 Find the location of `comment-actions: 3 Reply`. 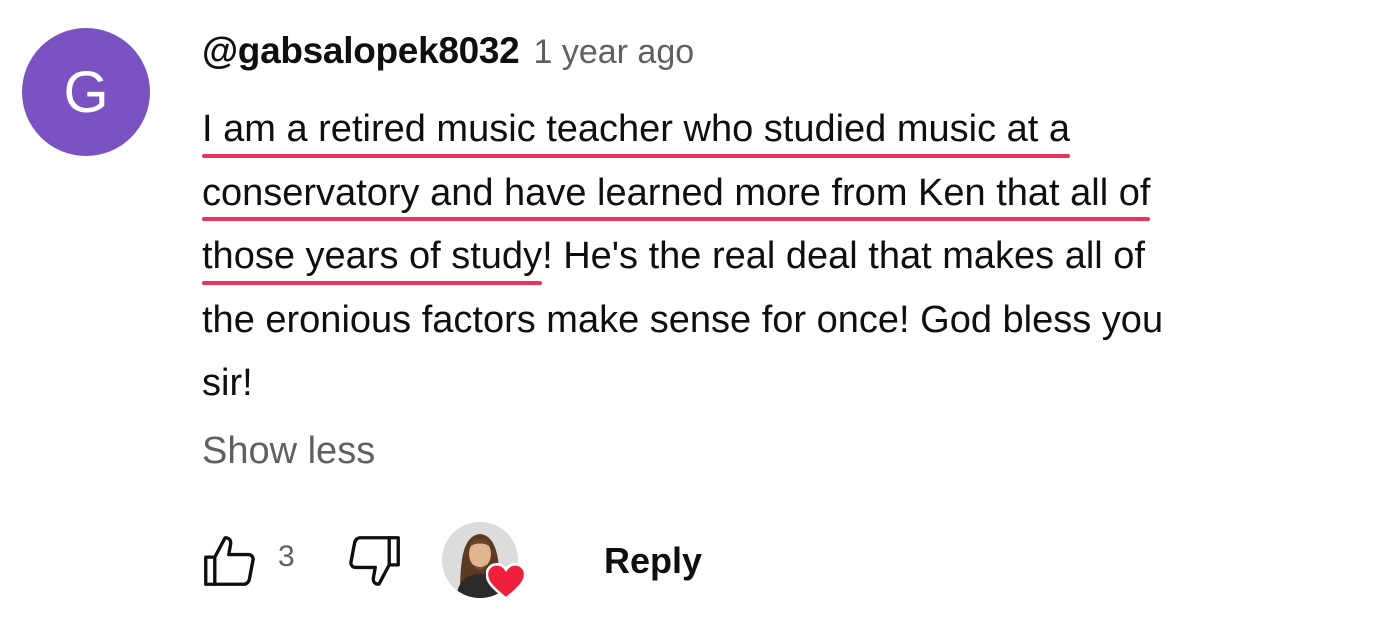

comment-actions: 3 Reply is located at coordinates (546, 560).